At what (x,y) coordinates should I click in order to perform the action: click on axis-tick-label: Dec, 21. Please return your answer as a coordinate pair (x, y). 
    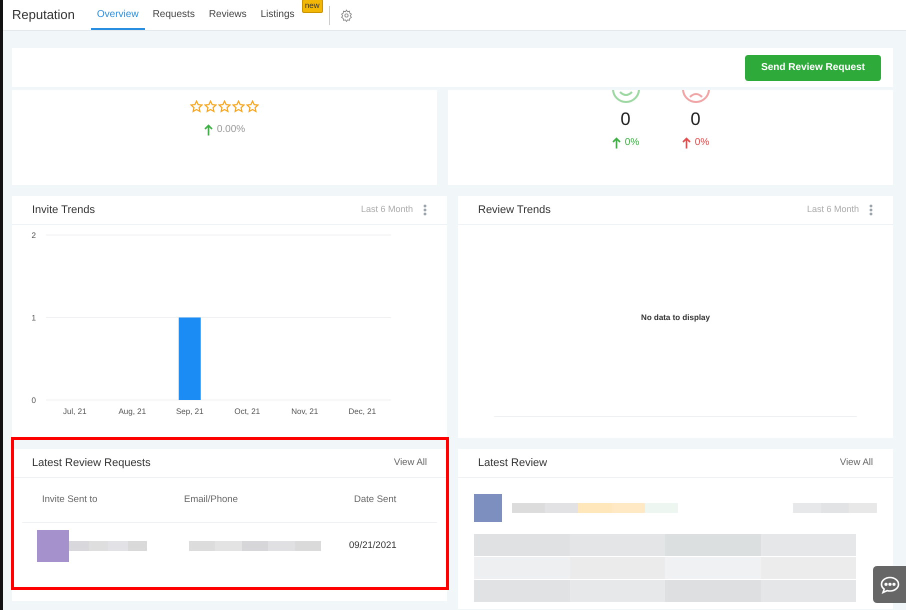
    Looking at the image, I should click on (362, 411).